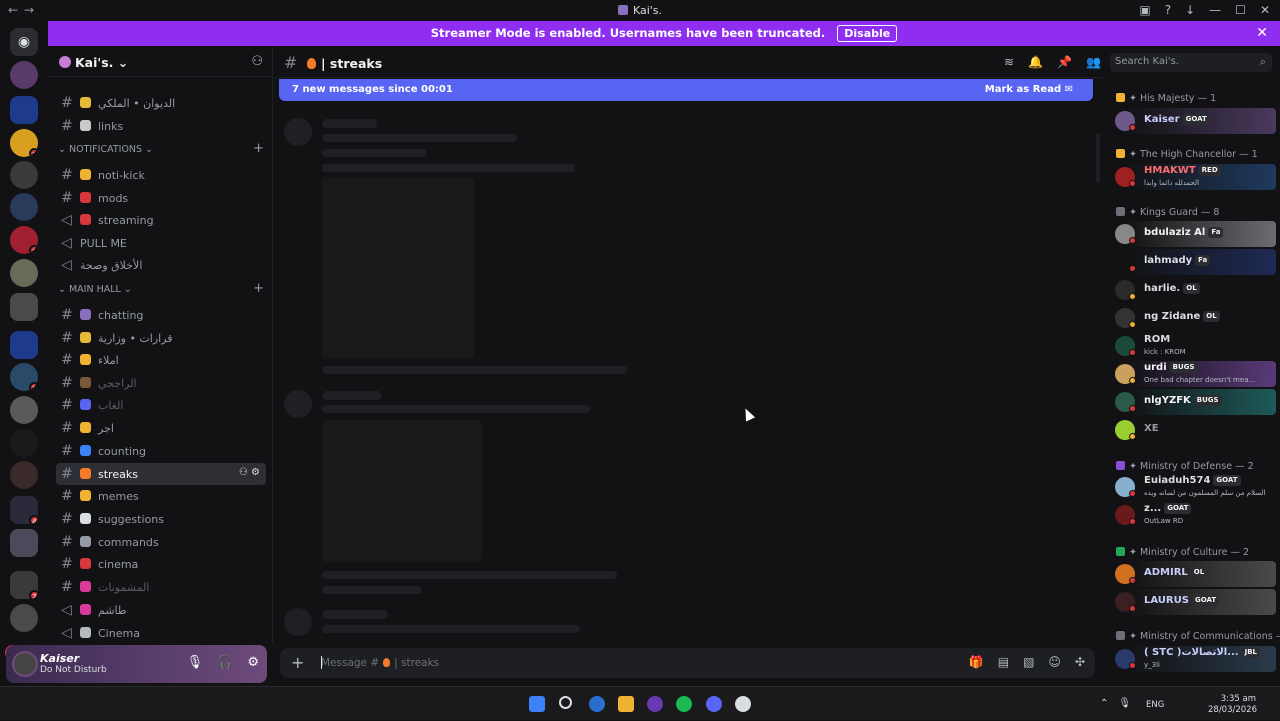 The height and width of the screenshot is (721, 1280). What do you see at coordinates (1003, 662) in the screenshot?
I see `gif-icon: ▤` at bounding box center [1003, 662].